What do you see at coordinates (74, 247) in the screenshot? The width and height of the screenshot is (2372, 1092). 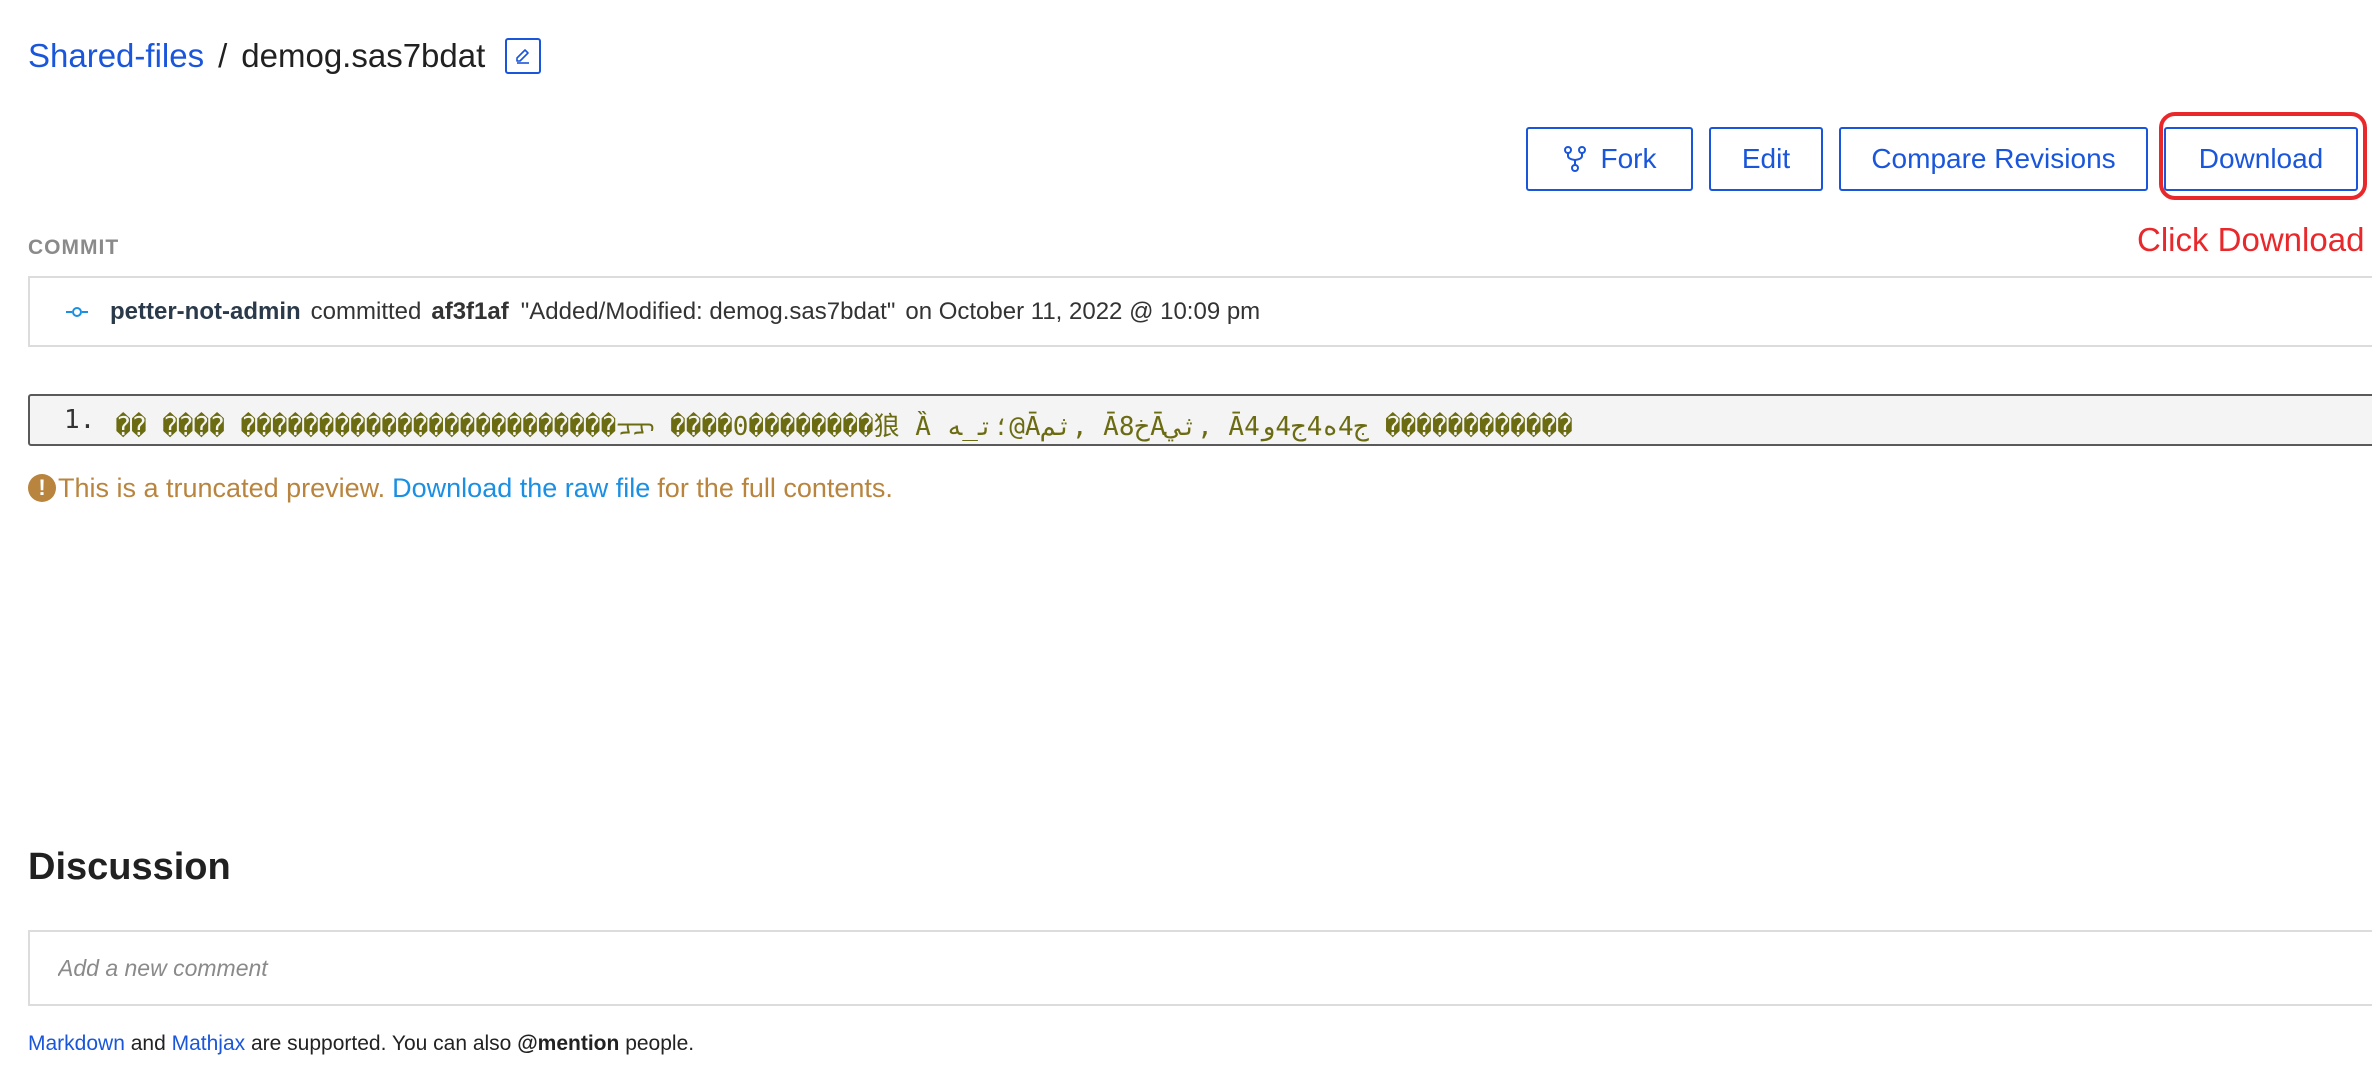 I see `commit-section-label: COMMIT` at bounding box center [74, 247].